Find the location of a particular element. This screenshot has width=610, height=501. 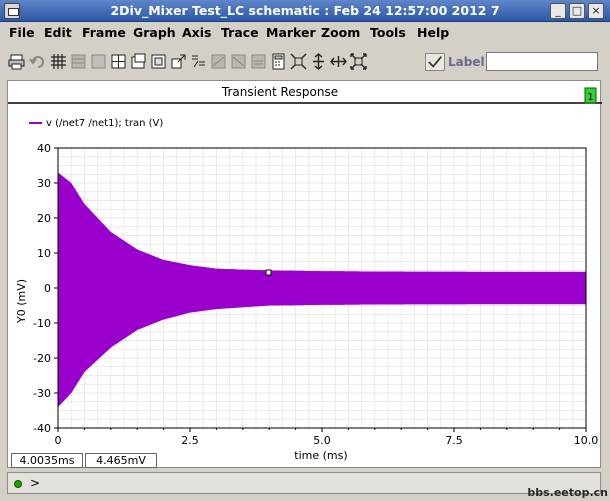

y-tick-label: -30 is located at coordinates (42, 393).